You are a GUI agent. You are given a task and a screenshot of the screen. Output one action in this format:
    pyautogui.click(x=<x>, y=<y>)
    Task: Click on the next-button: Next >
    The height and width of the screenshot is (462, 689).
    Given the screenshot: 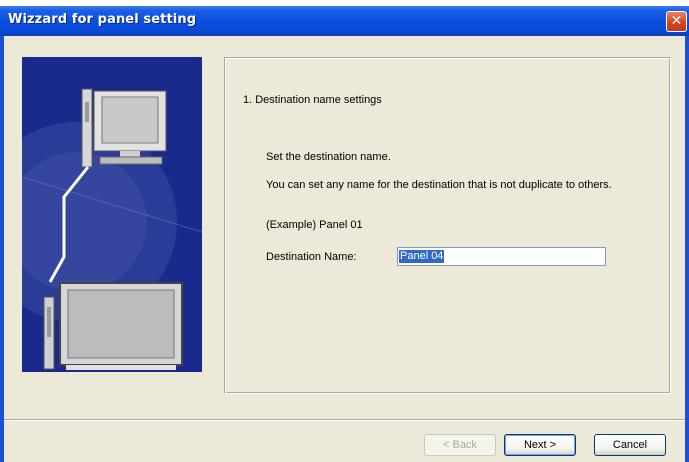 What is the action you would take?
    pyautogui.click(x=540, y=445)
    